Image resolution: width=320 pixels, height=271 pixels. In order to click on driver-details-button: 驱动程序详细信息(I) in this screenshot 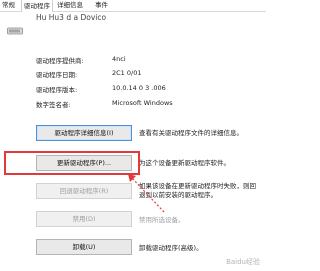, I will do `click(84, 133)`.